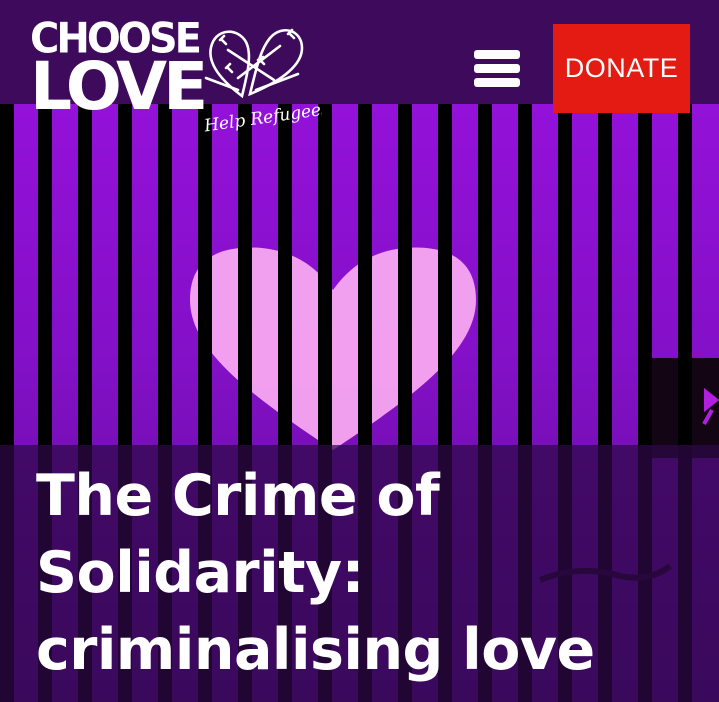 The width and height of the screenshot is (719, 702). Describe the element at coordinates (254, 63) in the screenshot. I see `barbed-wire-heart-icon` at that location.